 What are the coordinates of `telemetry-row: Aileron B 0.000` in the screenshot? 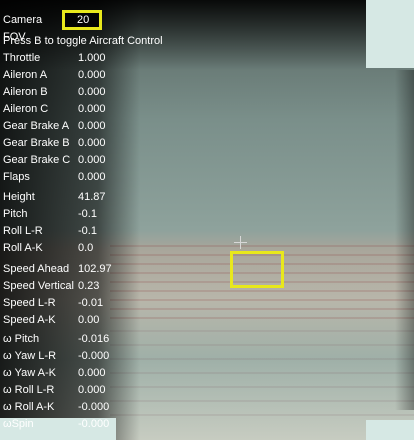 It's located at (80, 92).